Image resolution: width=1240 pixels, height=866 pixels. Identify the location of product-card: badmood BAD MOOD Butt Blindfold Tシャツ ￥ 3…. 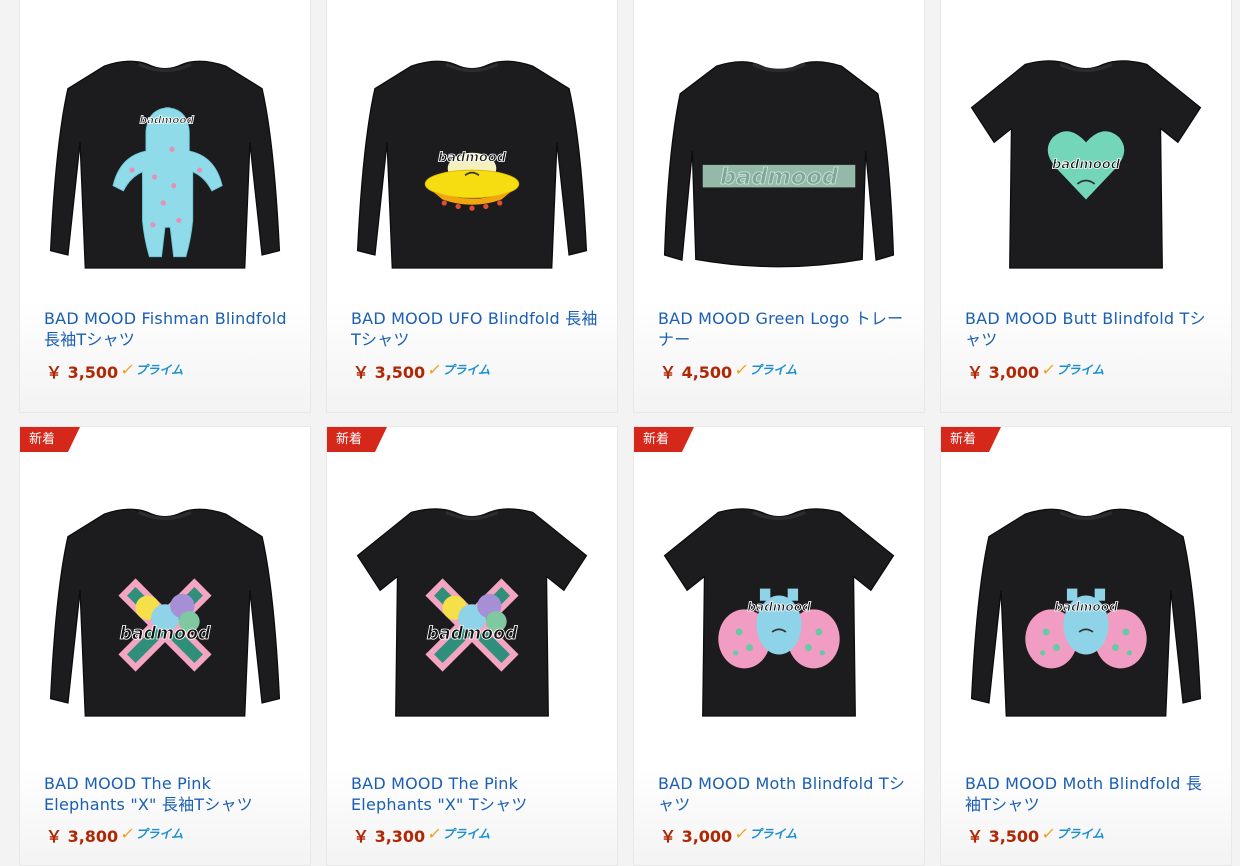
(1086, 206).